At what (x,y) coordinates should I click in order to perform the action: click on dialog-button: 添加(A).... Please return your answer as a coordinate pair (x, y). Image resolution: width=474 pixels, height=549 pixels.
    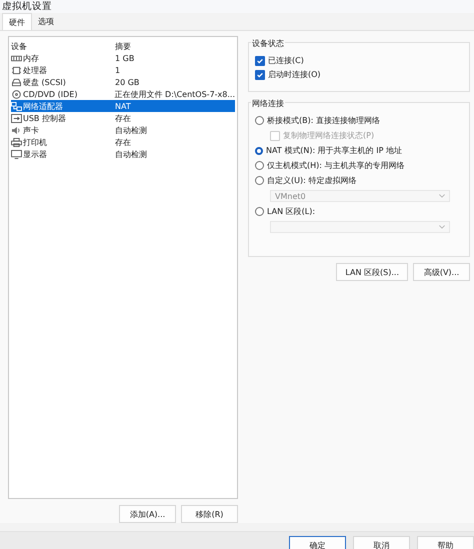
    Looking at the image, I should click on (147, 514).